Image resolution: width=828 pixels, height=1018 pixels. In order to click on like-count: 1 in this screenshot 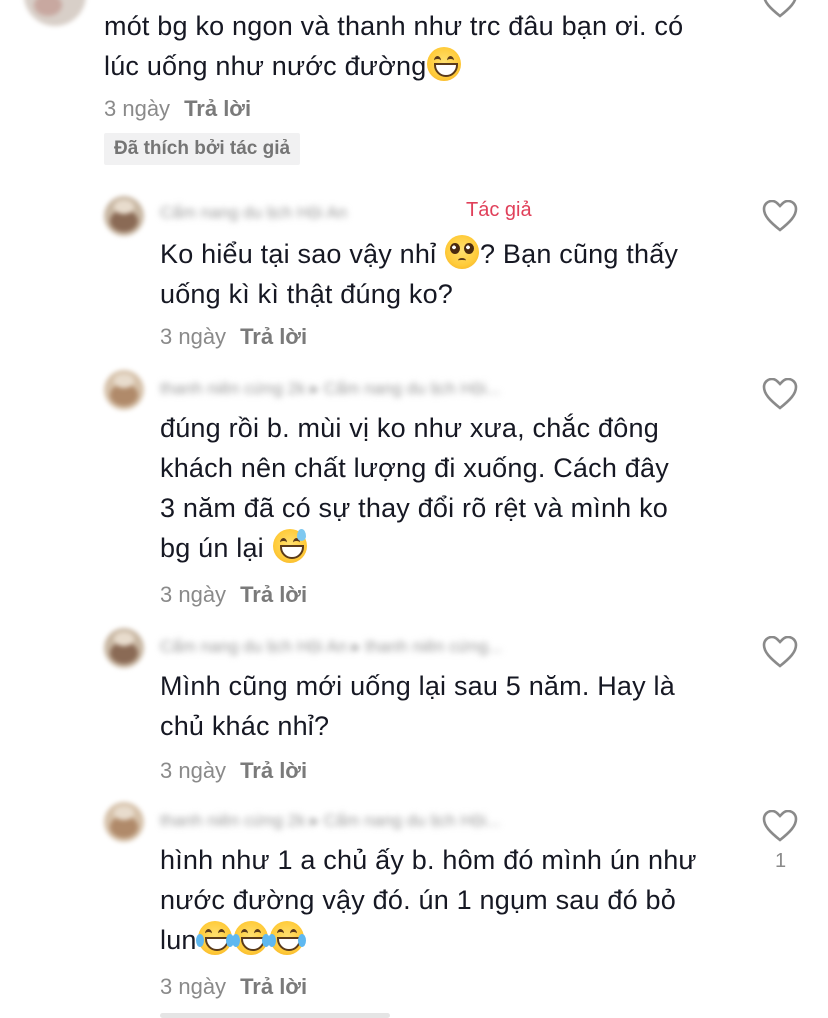, I will do `click(781, 861)`.